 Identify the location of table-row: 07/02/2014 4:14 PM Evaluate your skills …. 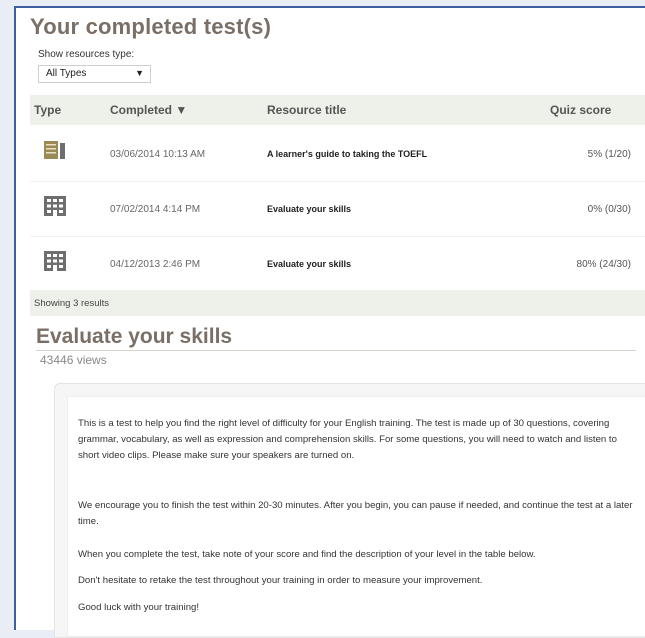
(337, 209).